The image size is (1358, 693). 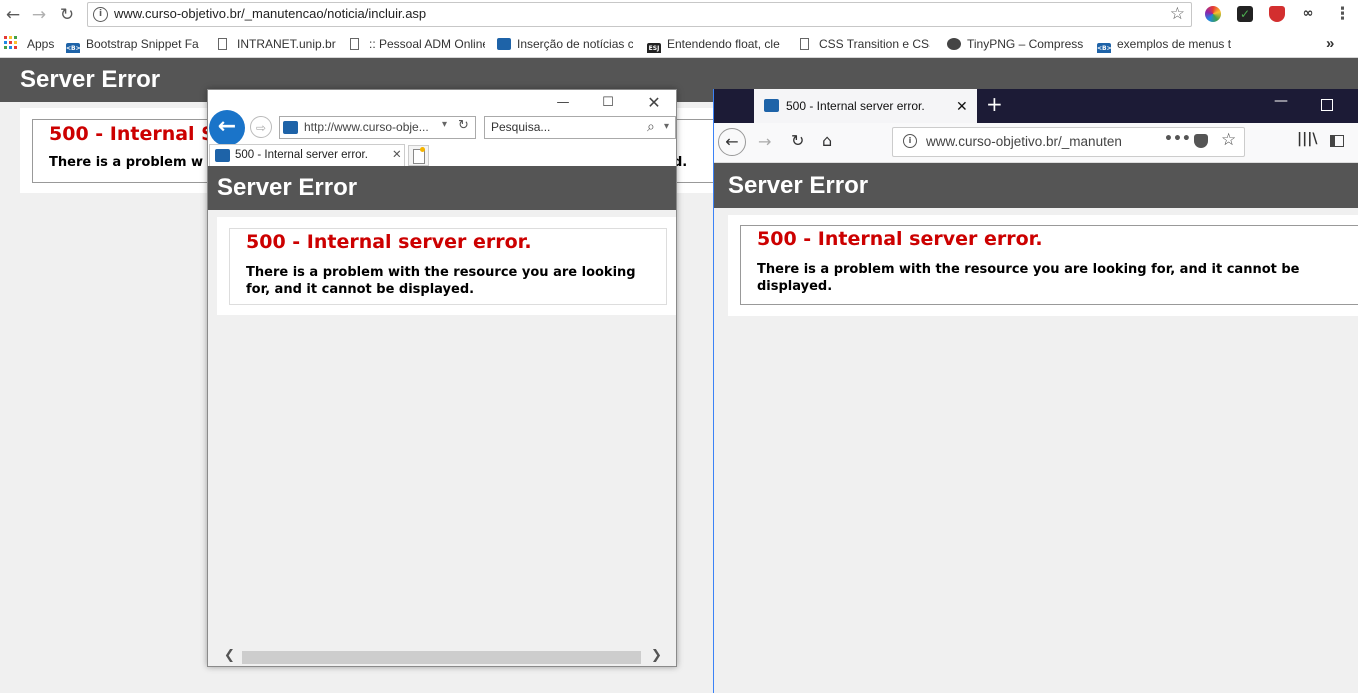 I want to click on bookmark-apps: Apps, so click(x=43, y=44).